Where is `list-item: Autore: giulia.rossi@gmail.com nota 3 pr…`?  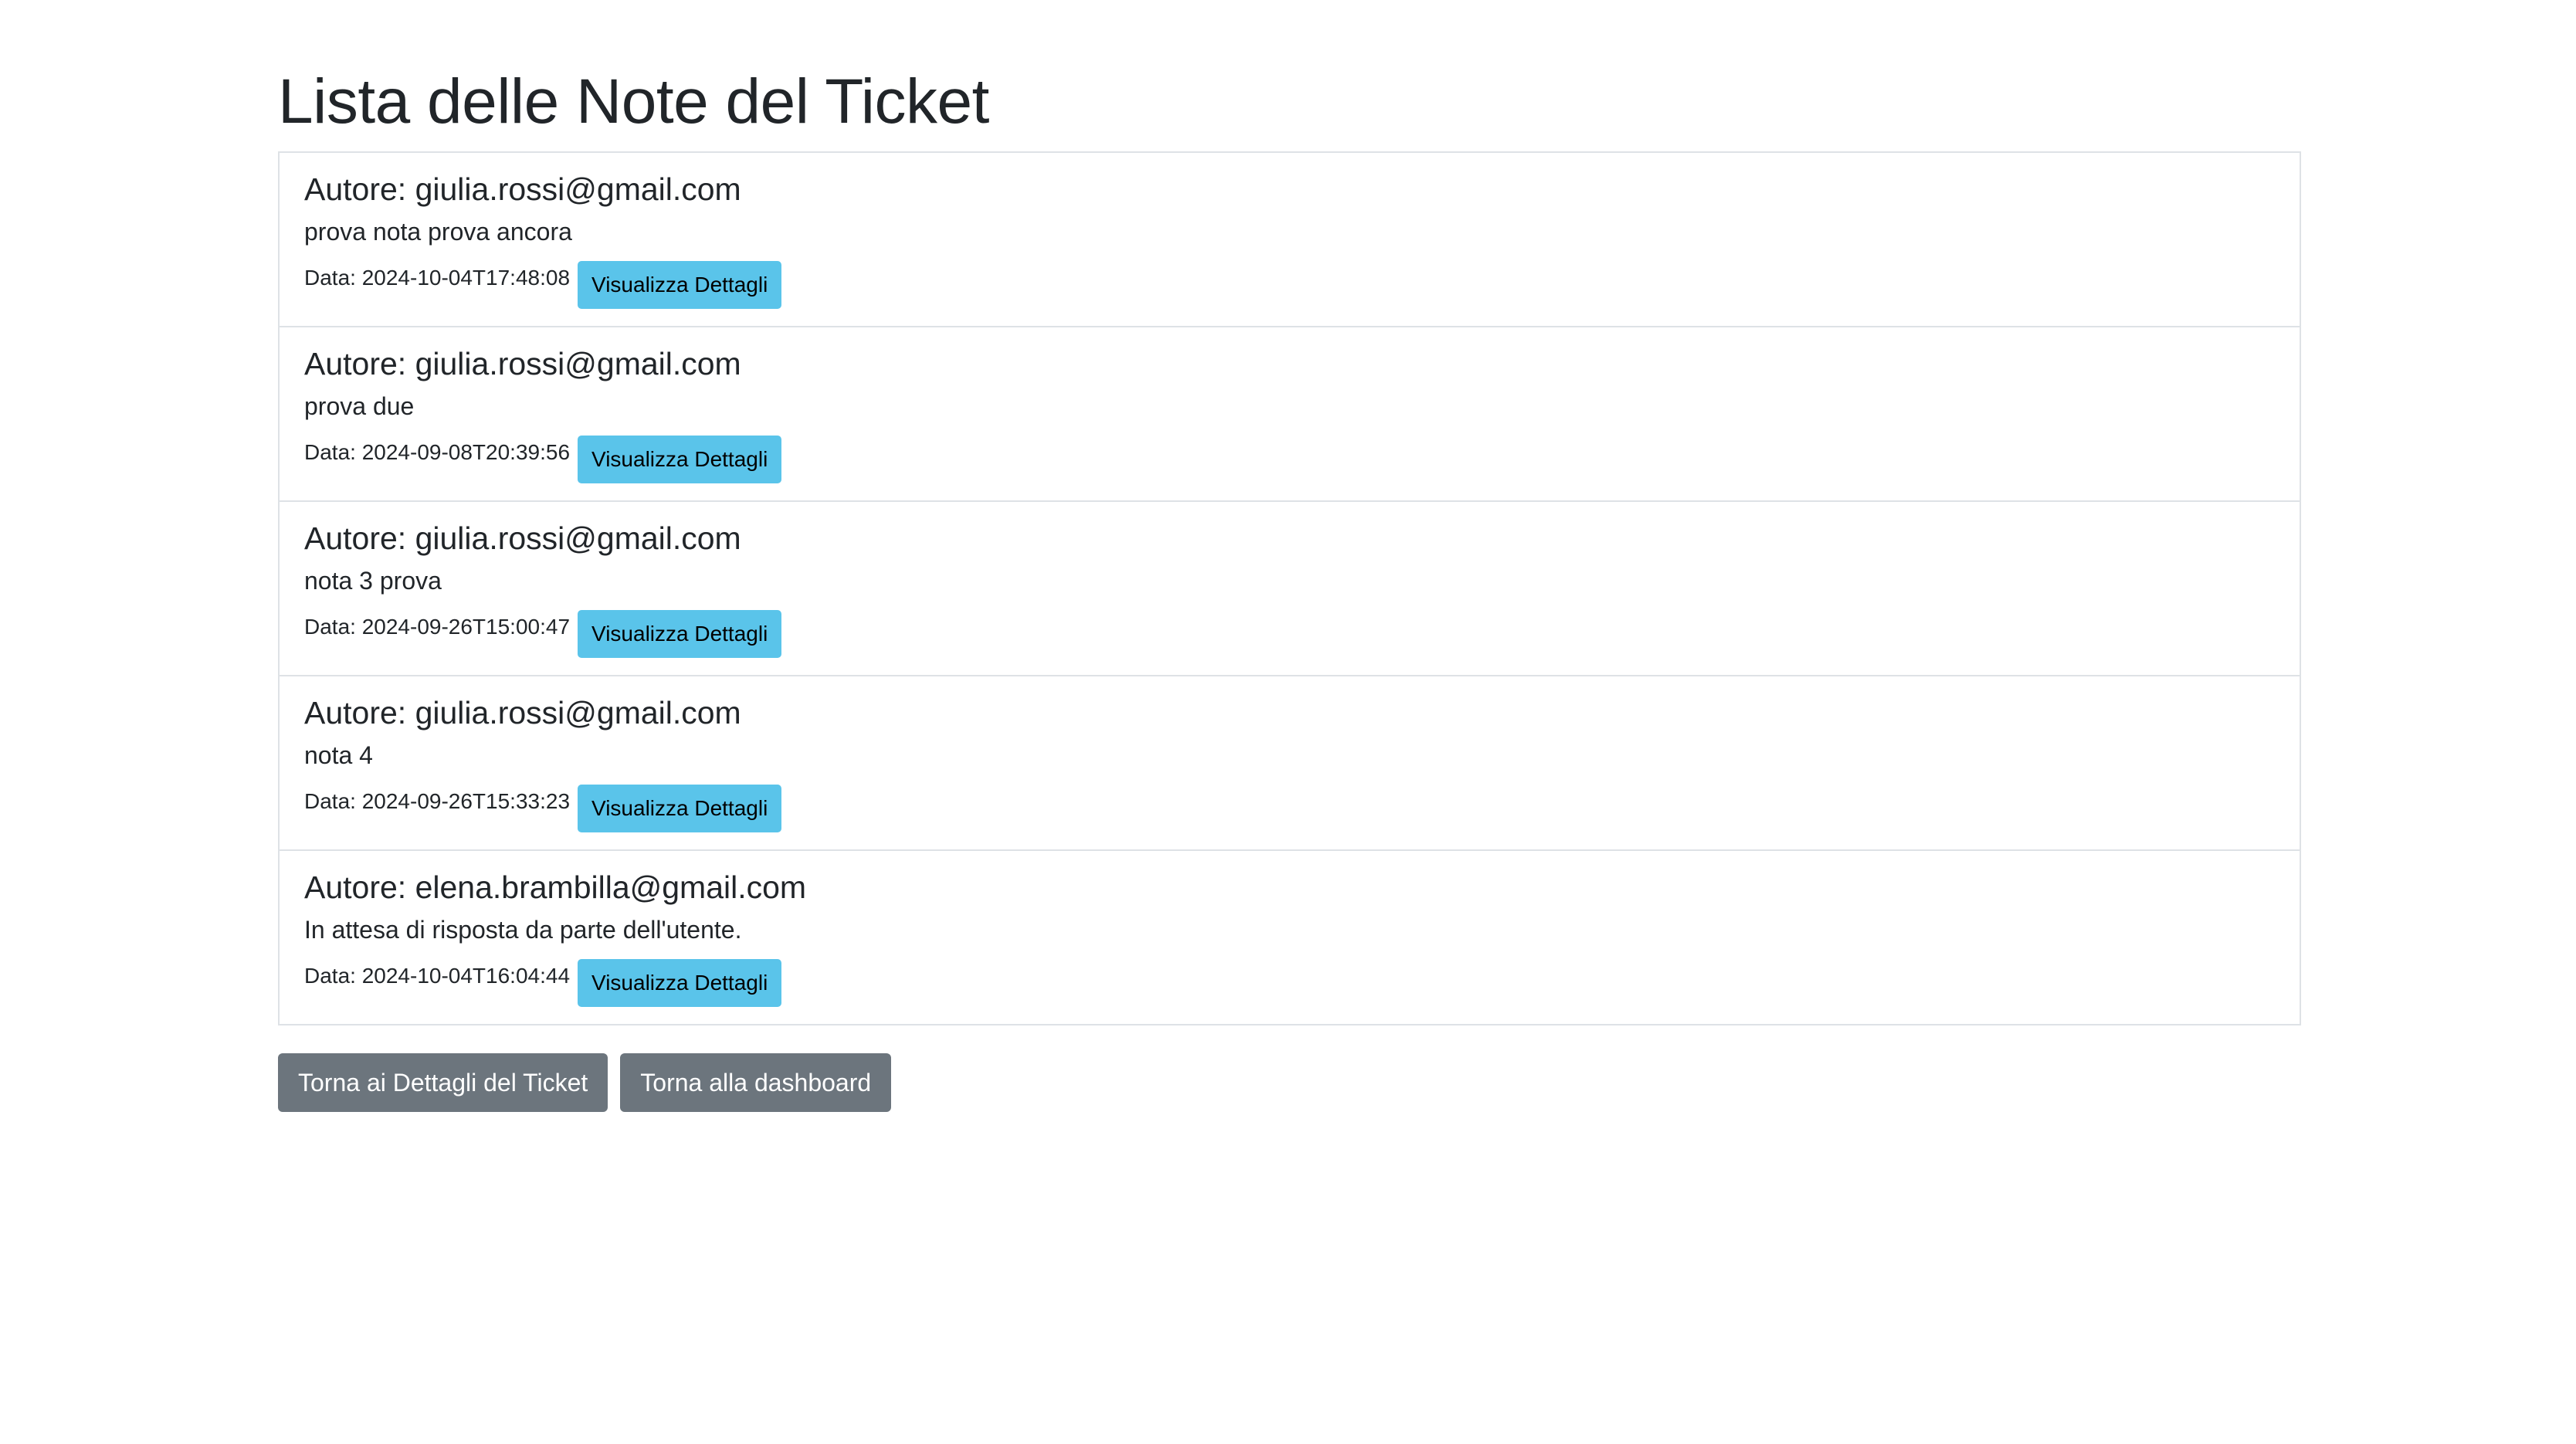
list-item: Autore: giulia.rossi@gmail.com nota 3 pr… is located at coordinates (1290, 589).